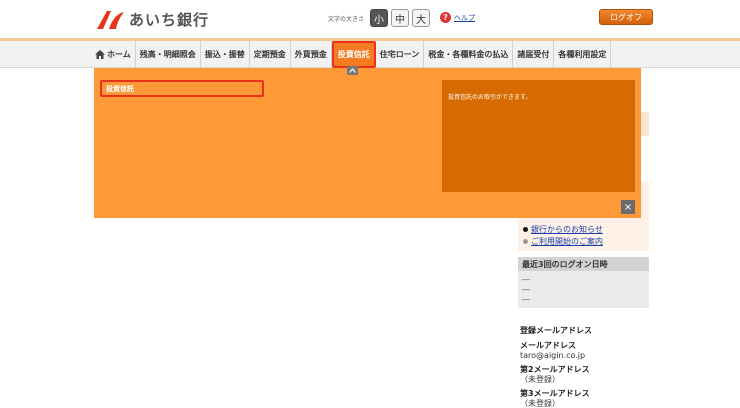 The width and height of the screenshot is (740, 408). Describe the element at coordinates (567, 241) in the screenshot. I see `notice-link-label: ご利用開始のご案内` at that location.